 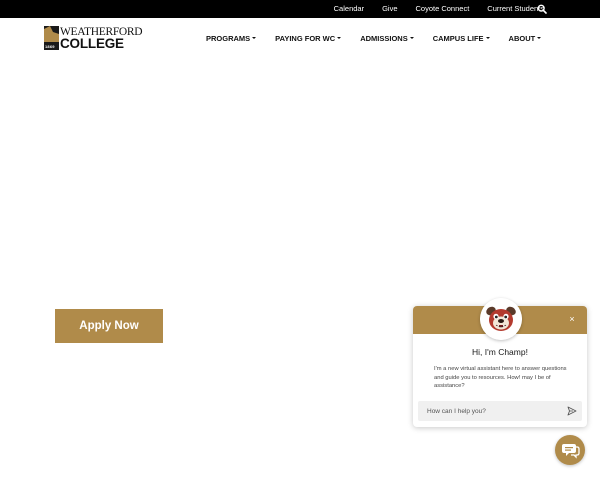 I want to click on chat-title: Hi, I'm Champ!, so click(x=500, y=352).